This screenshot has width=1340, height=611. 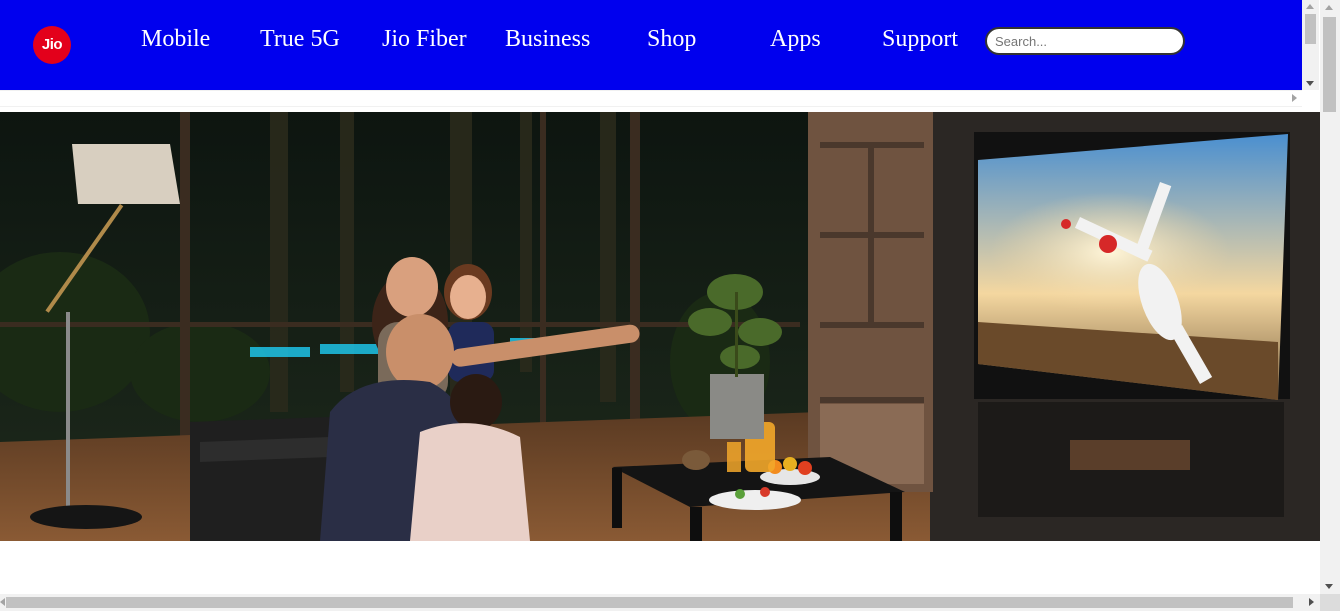 What do you see at coordinates (300, 39) in the screenshot?
I see `nav-item-true-5g: True 5G` at bounding box center [300, 39].